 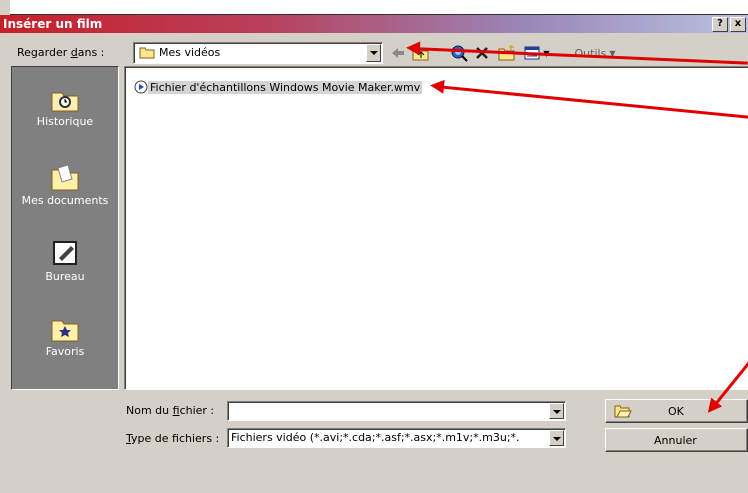 I want to click on search-web-icon, so click(x=459, y=53).